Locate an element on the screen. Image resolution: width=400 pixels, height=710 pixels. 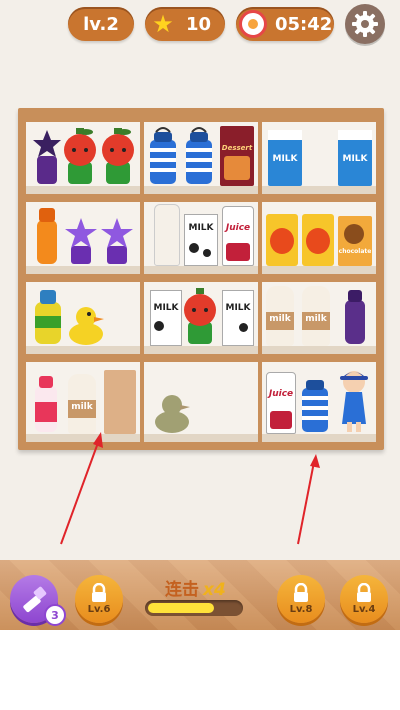
timer: 05:42 is located at coordinates (285, 24).